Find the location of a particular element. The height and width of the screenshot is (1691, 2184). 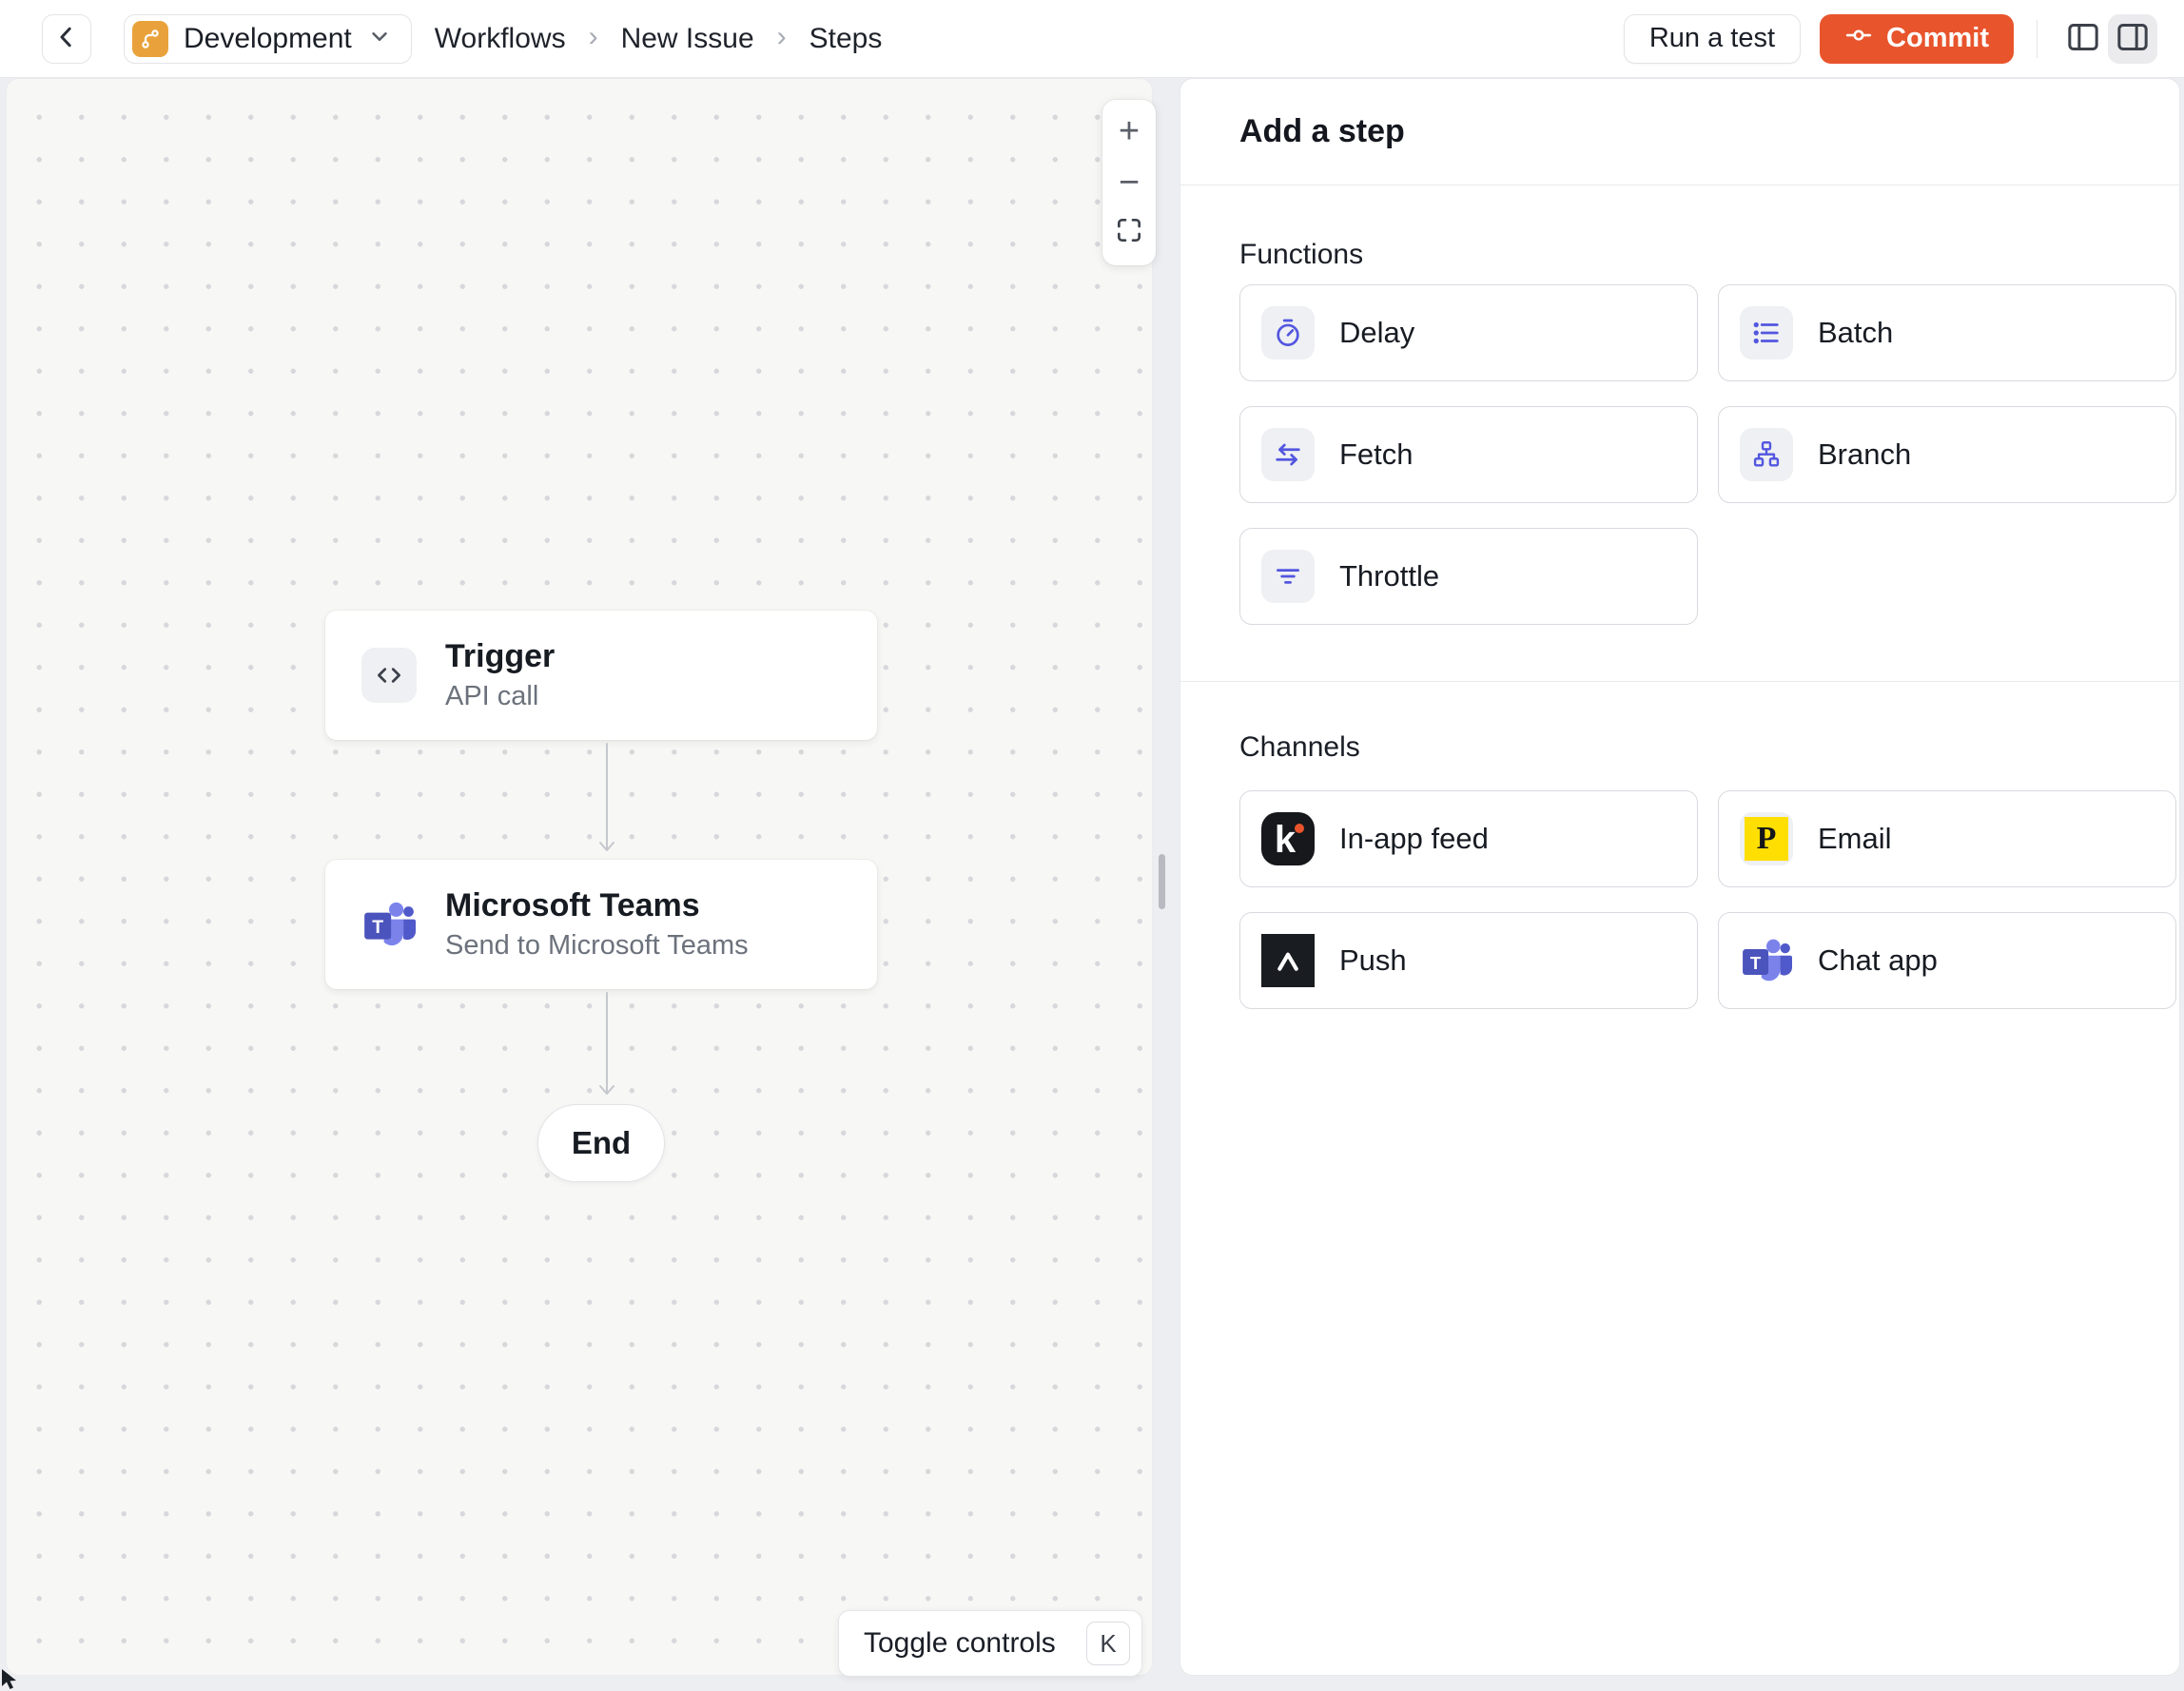

channels-tiles: k In-app feed P Email Push T Chat app is located at coordinates (1707, 899).